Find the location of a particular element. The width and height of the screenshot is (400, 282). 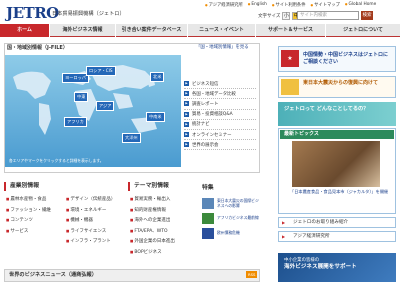

link-ide: アジア経済研究所 is located at coordinates (337, 236).